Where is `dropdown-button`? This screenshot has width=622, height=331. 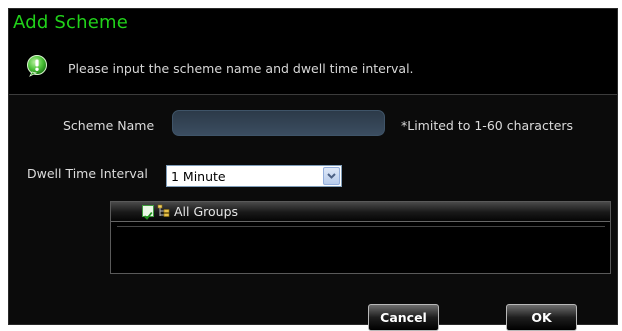
dropdown-button is located at coordinates (331, 176).